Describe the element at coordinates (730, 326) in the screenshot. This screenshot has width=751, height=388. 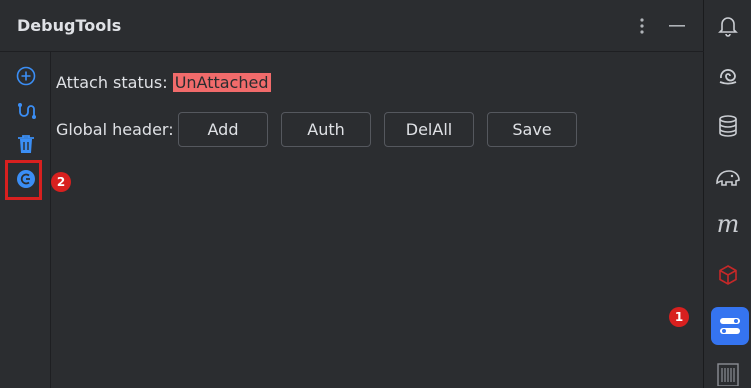
I see `debug-tools-icon` at that location.